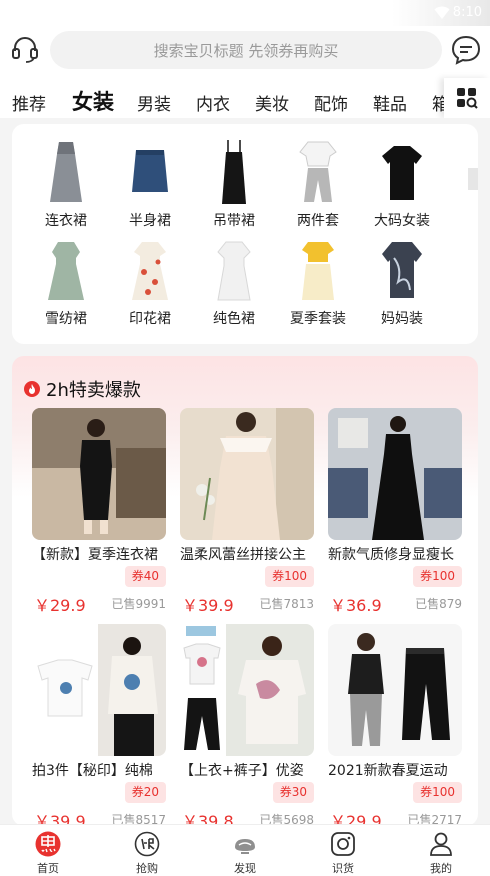 The width and height of the screenshot is (490, 876). I want to click on nav-rush-buy: 抢购, so click(147, 852).